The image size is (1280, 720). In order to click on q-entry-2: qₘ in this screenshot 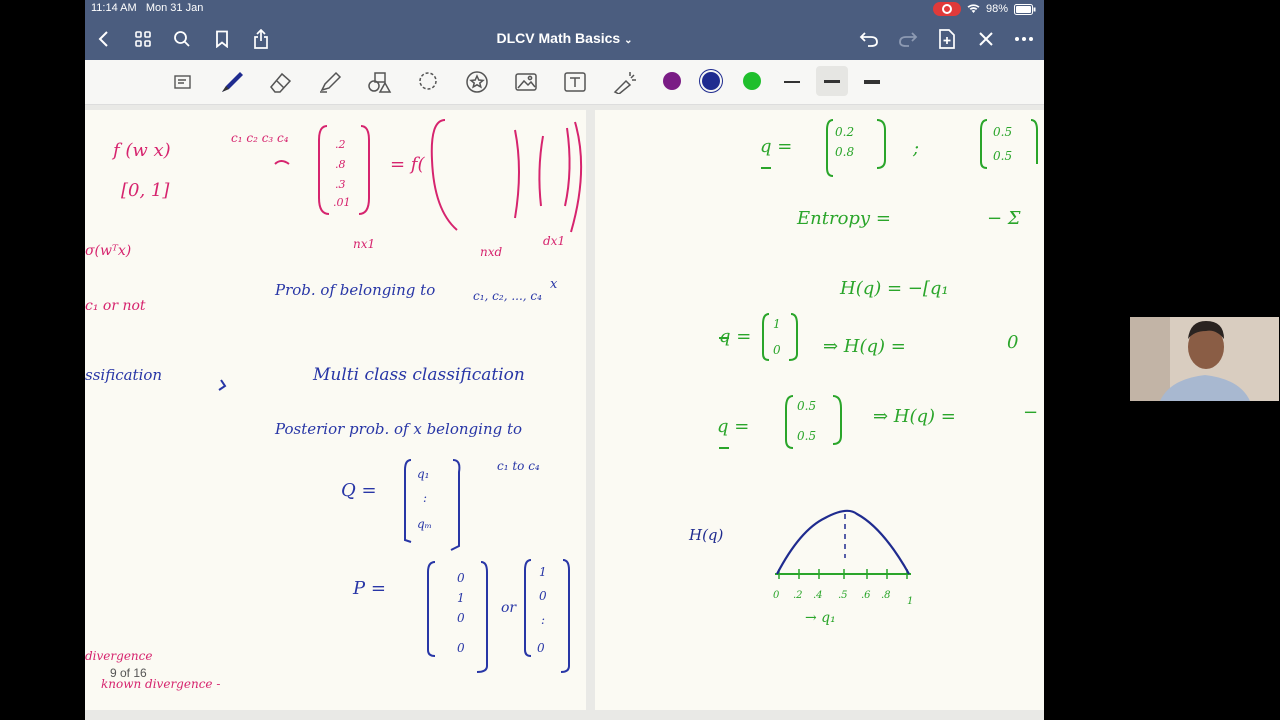, I will do `click(424, 524)`.